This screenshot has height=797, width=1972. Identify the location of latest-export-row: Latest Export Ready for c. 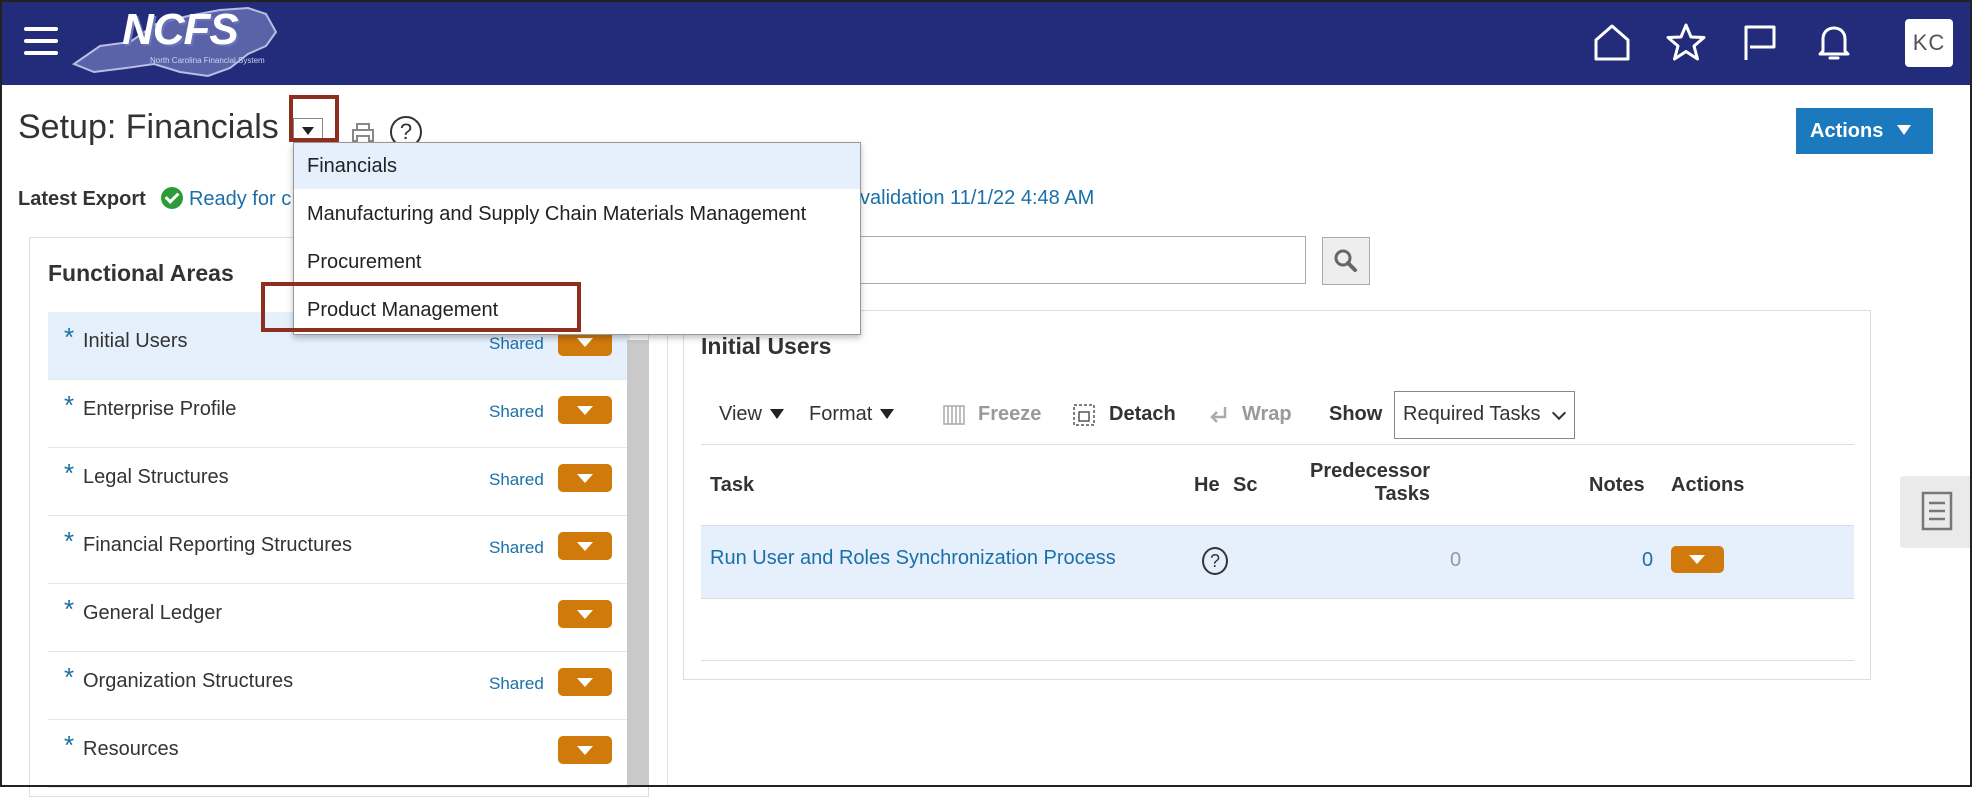
(154, 199).